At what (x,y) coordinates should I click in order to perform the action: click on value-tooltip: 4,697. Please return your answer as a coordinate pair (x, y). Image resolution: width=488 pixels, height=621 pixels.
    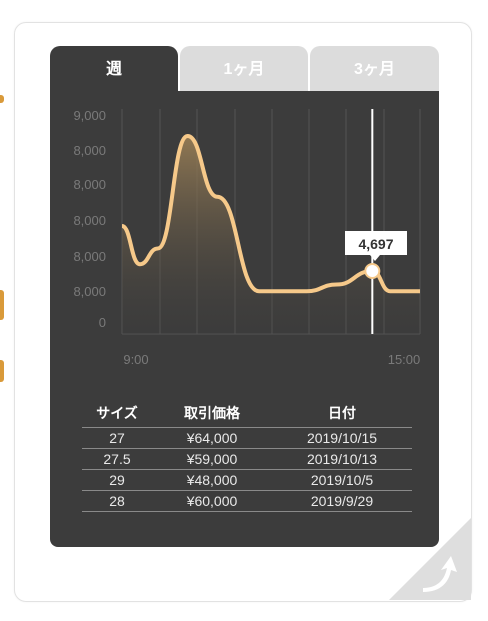
    Looking at the image, I should click on (376, 246).